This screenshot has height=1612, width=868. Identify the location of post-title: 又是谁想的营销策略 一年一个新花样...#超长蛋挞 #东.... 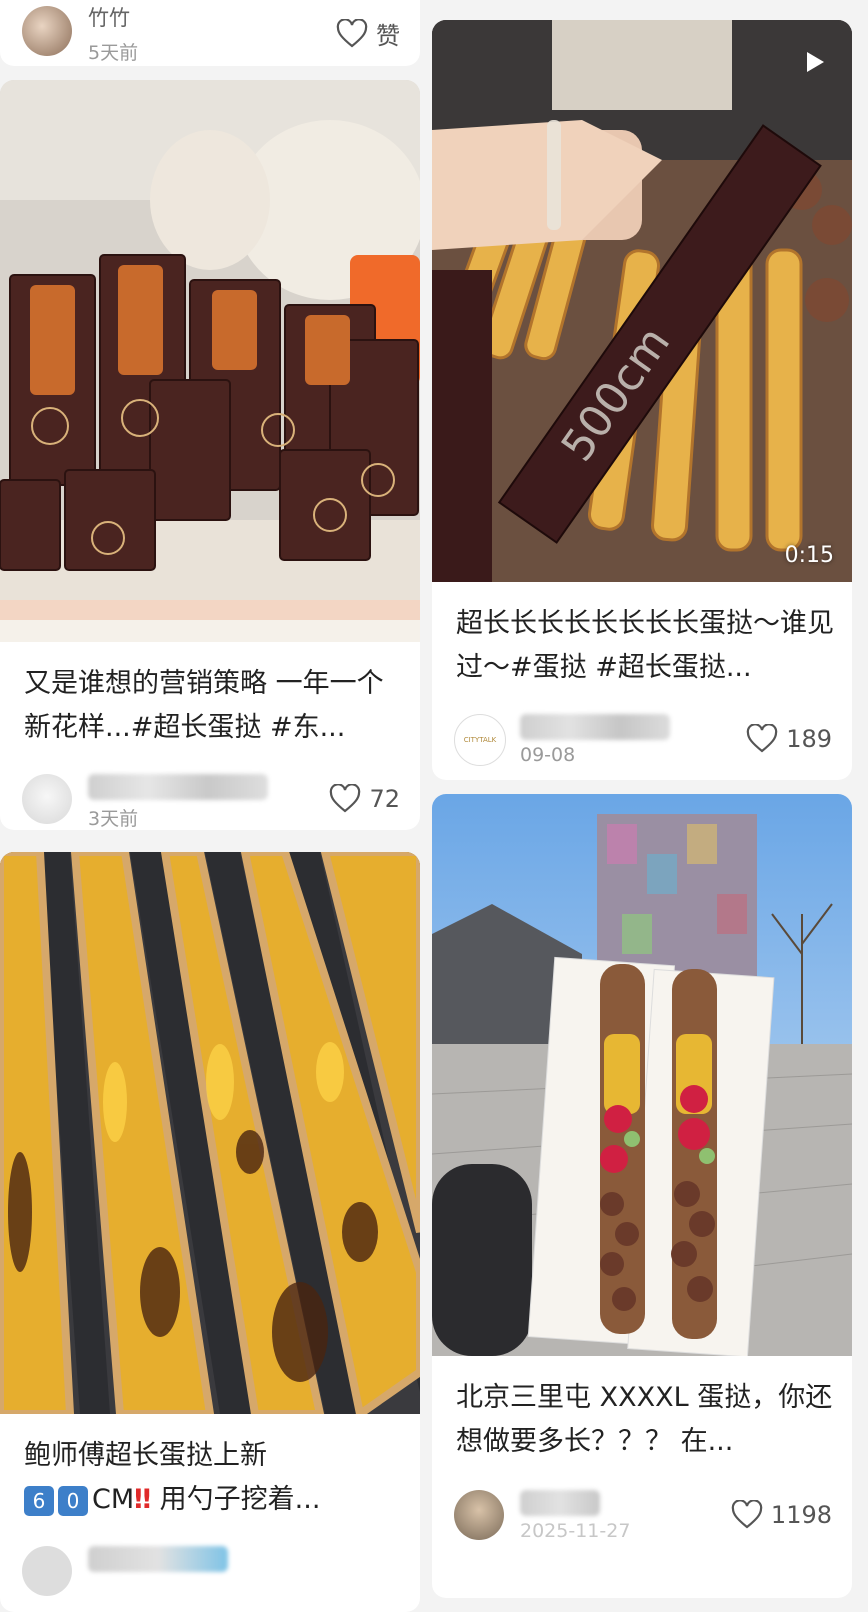
(213, 706).